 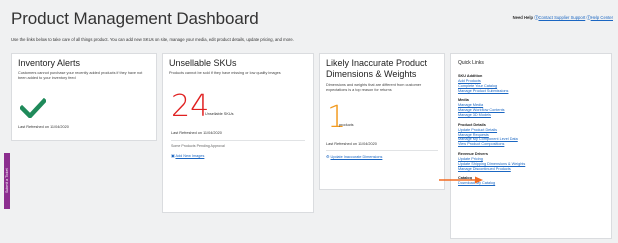 I want to click on add-images-label: Add New Images, so click(x=190, y=156).